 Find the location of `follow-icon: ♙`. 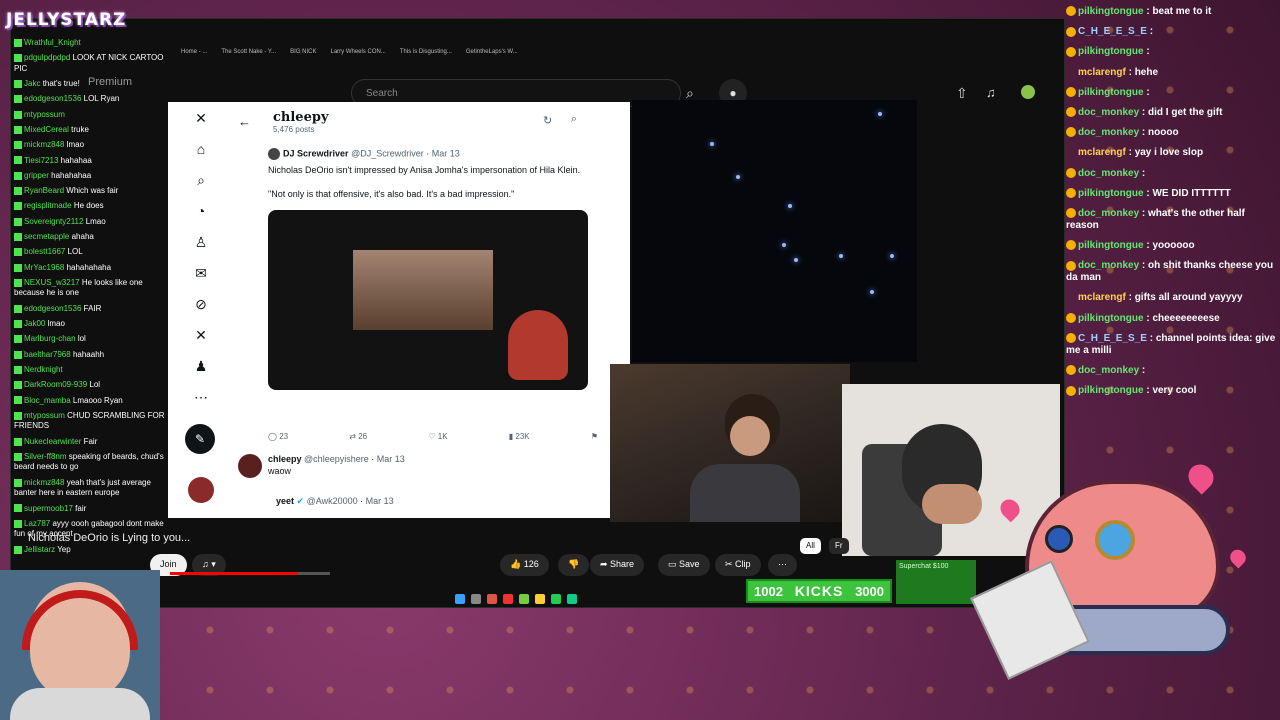

follow-icon: ♙ is located at coordinates (201, 249).